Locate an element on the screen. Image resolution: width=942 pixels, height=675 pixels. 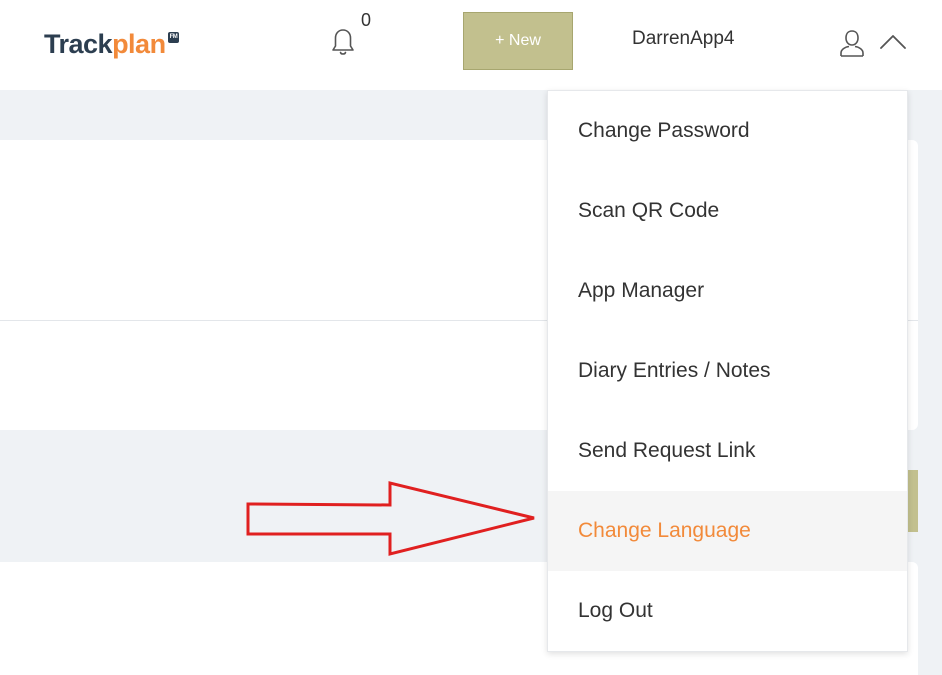
right-arrow-icon is located at coordinates (390, 518).